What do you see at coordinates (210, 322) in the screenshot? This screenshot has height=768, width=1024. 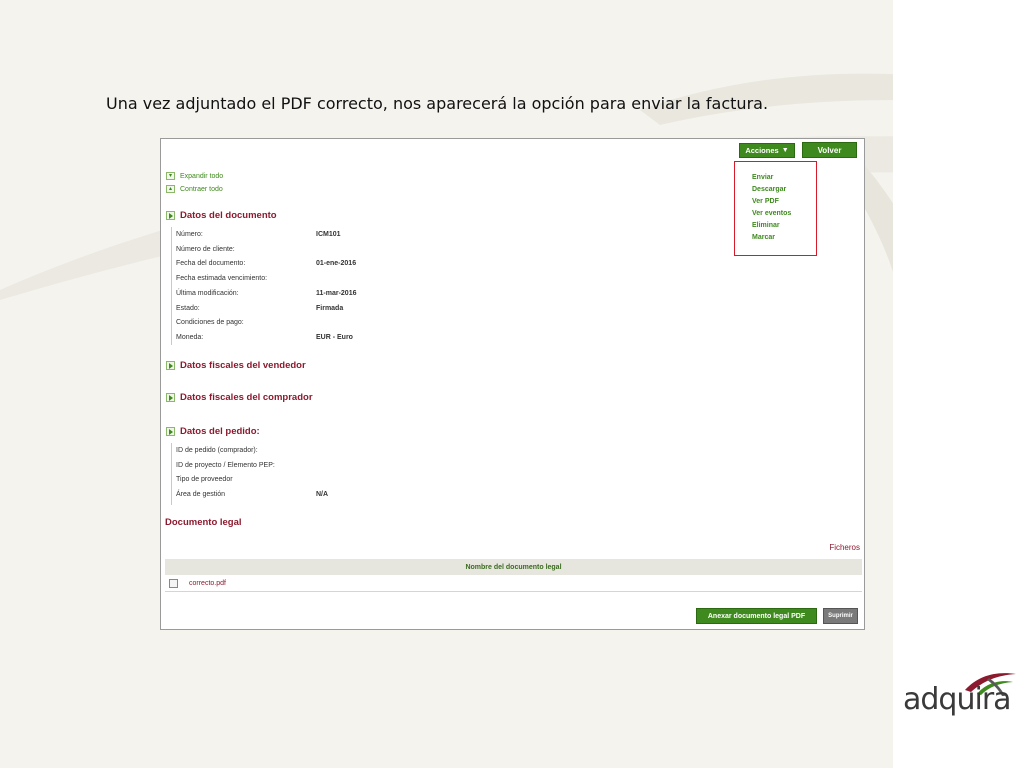 I see `field-label: Condiciones de pago:` at bounding box center [210, 322].